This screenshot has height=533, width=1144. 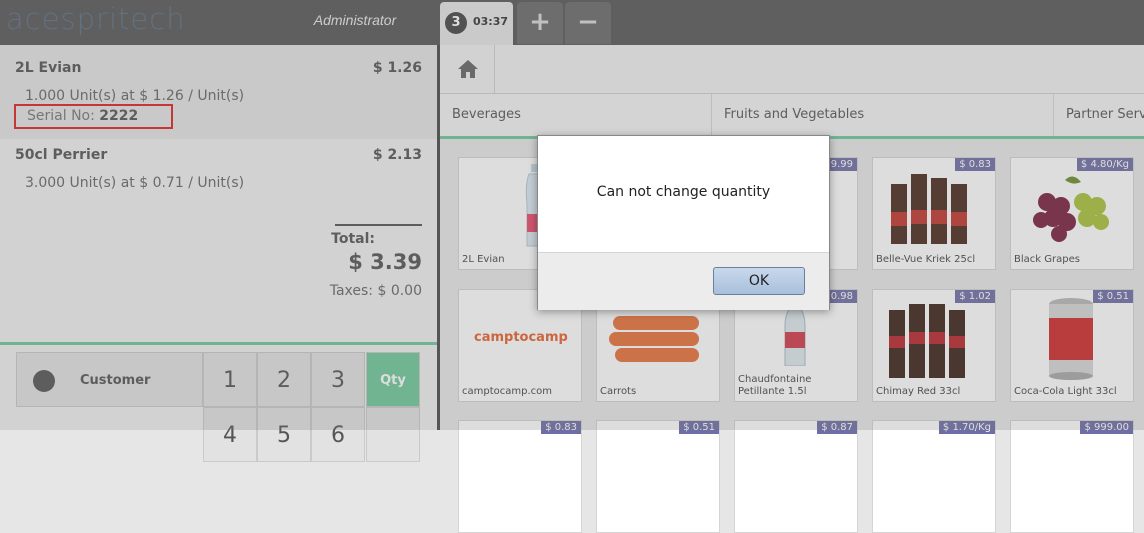 What do you see at coordinates (796, 476) in the screenshot?
I see `product-card: $ 0.87` at bounding box center [796, 476].